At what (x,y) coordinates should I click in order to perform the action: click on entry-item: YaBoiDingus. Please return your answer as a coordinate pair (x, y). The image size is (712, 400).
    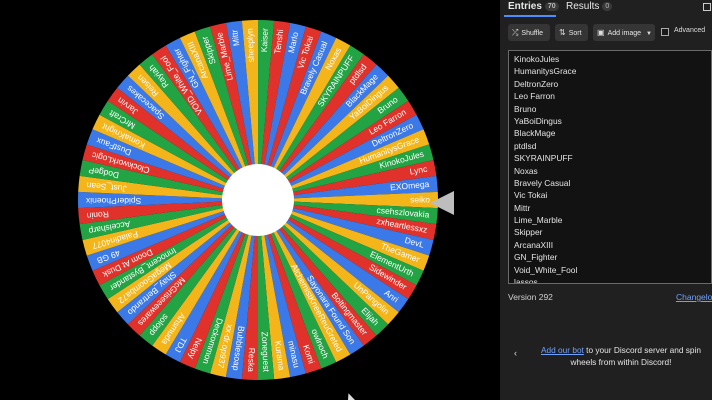
    Looking at the image, I should click on (538, 120).